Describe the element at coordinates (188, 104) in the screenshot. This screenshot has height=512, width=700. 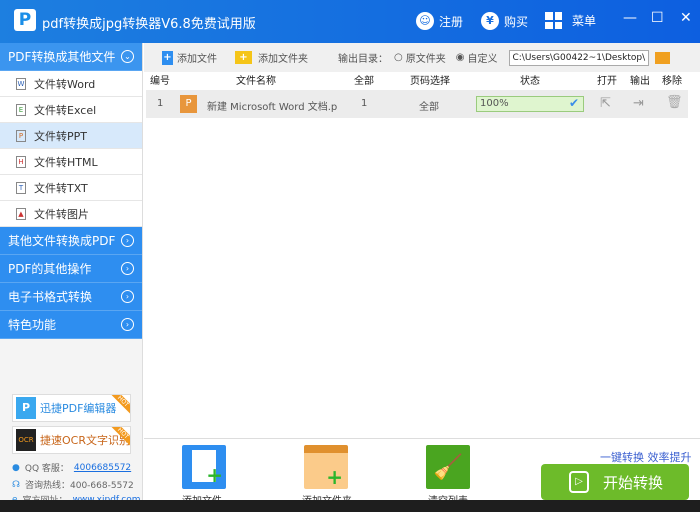
I see `ppt-file-icon: P` at that location.